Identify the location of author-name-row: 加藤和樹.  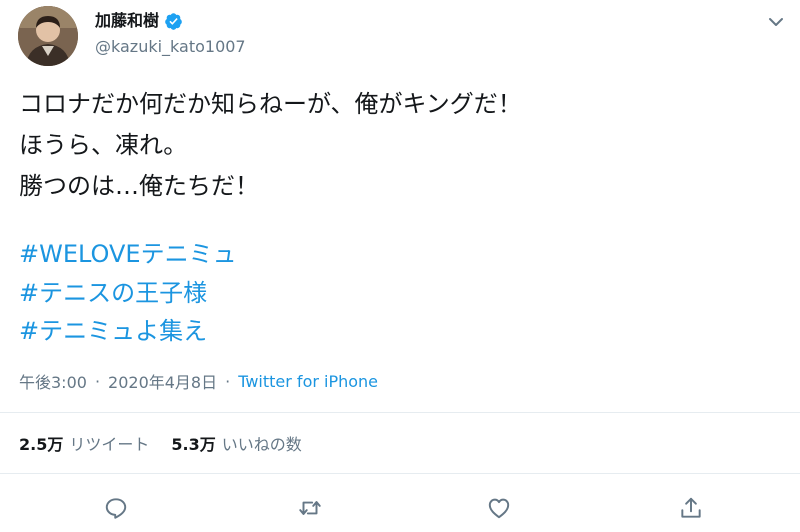
(139, 21).